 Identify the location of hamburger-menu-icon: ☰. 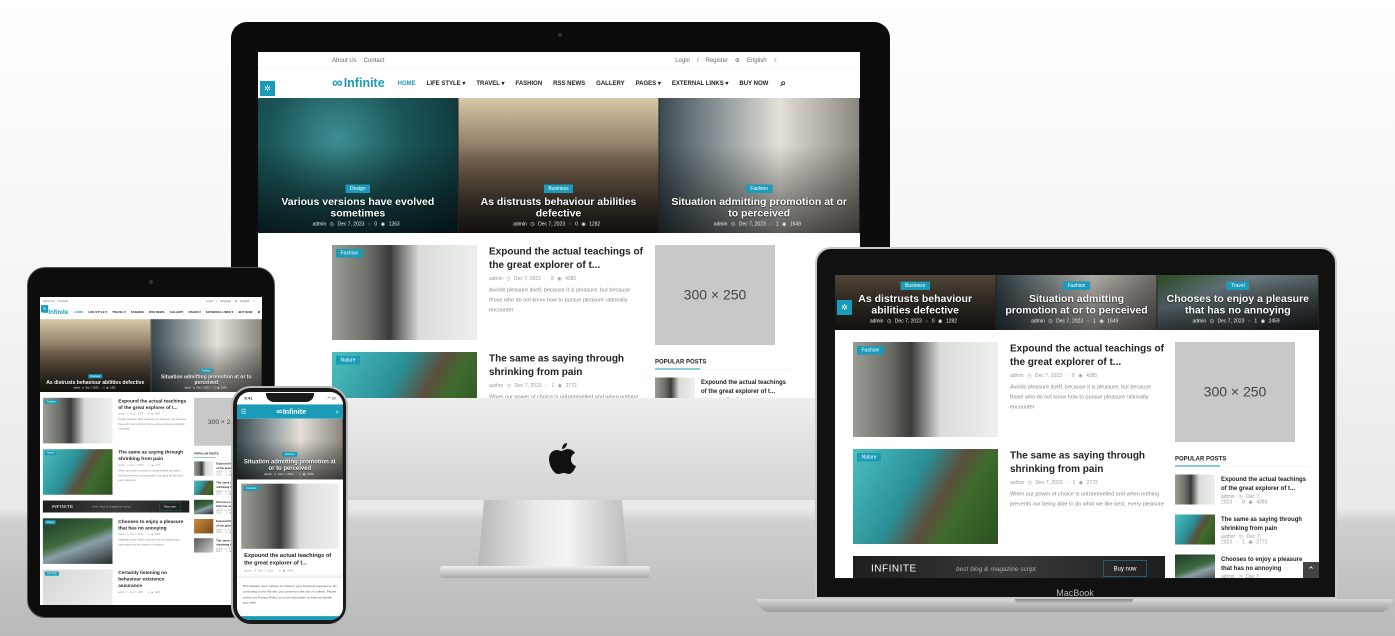
(244, 411).